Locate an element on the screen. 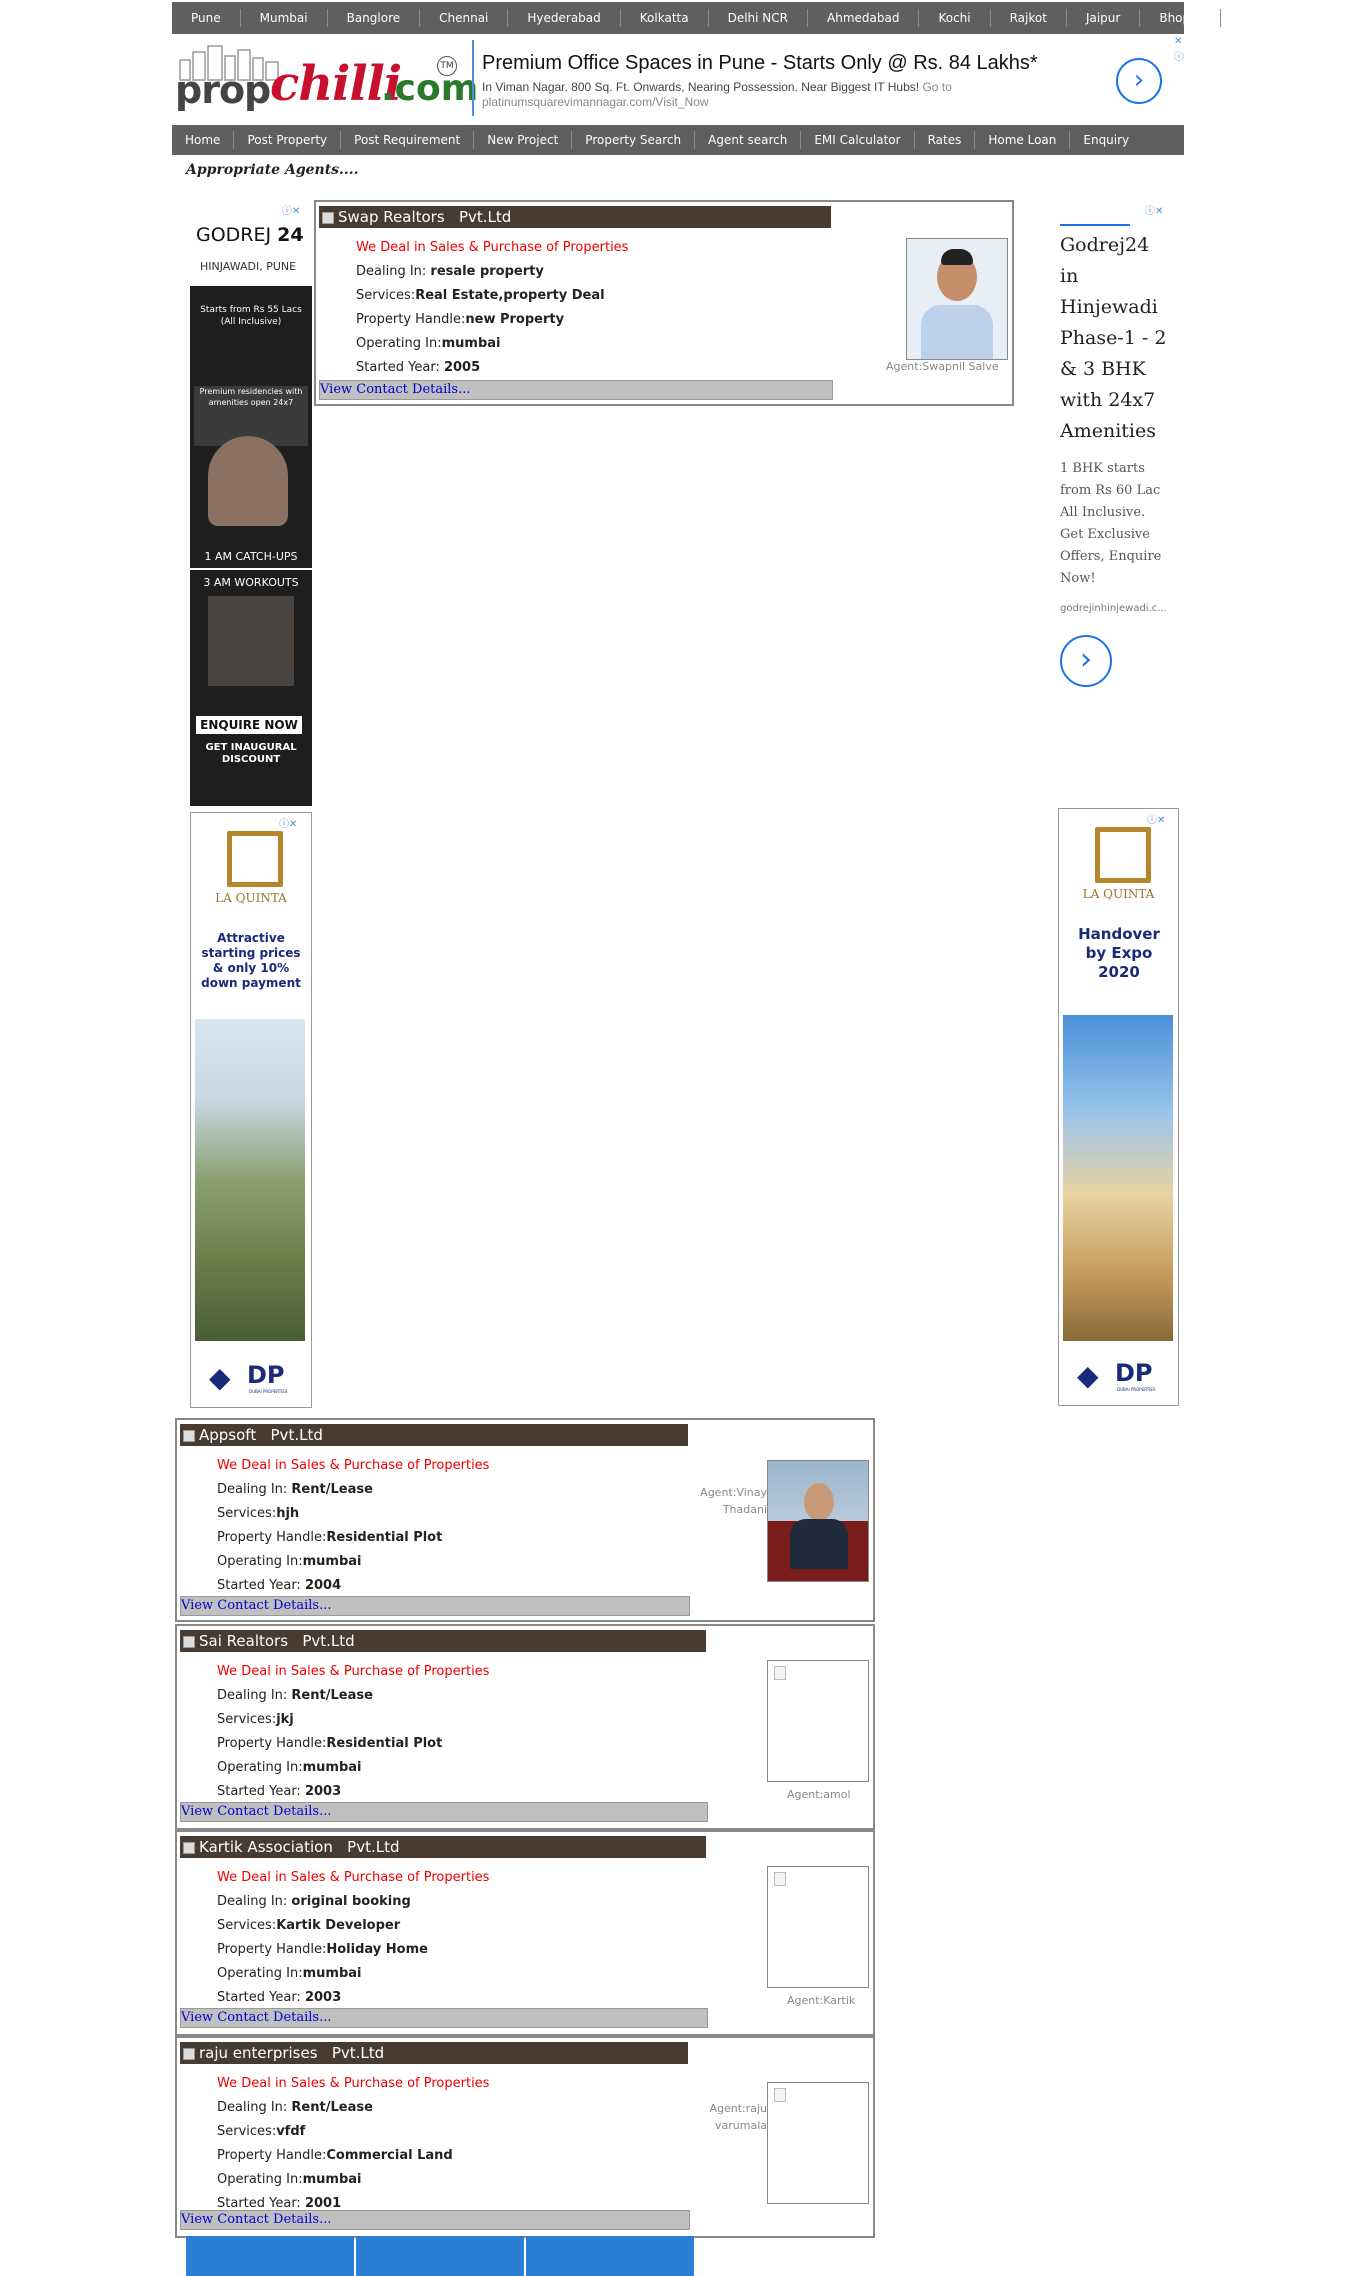 Image resolution: width=1349 pixels, height=2276 pixels. city-link: Jaipur is located at coordinates (1104, 18).